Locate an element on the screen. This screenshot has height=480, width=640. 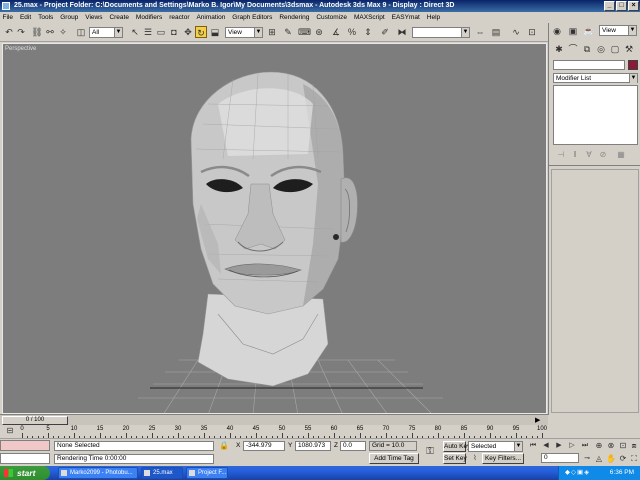
menu-maxscript: MAXScript is located at coordinates (369, 17).